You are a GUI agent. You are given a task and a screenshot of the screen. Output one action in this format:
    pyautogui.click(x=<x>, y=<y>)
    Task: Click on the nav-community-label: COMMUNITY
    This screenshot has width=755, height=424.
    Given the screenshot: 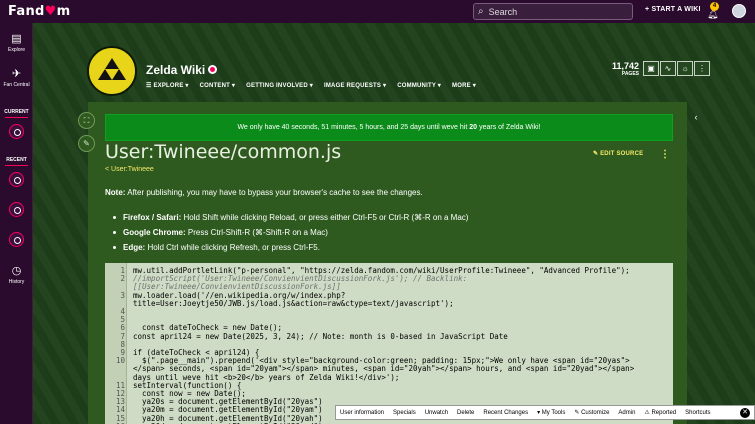 What is the action you would take?
    pyautogui.click(x=416, y=86)
    